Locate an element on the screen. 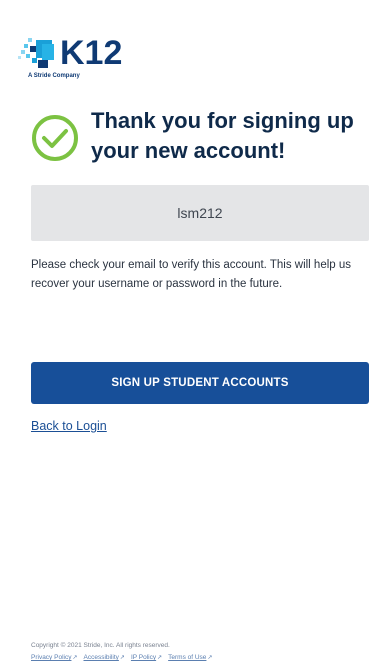  ip-policy-label: IP Policy is located at coordinates (143, 657).